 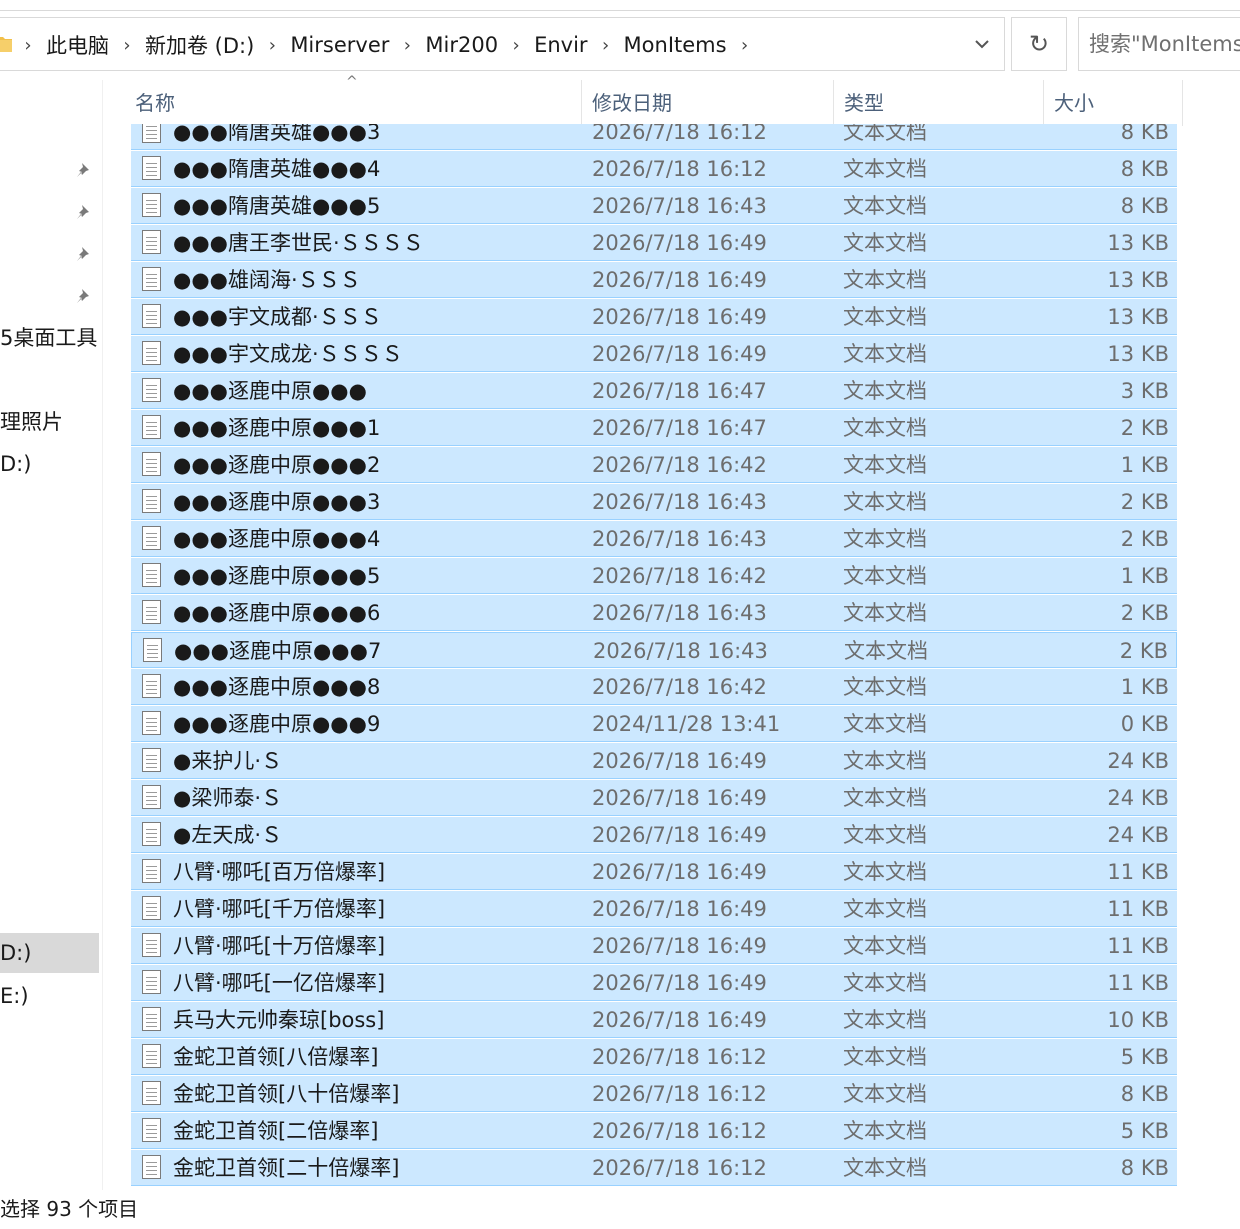 I want to click on file-size: 2 KB, so click(x=1144, y=613).